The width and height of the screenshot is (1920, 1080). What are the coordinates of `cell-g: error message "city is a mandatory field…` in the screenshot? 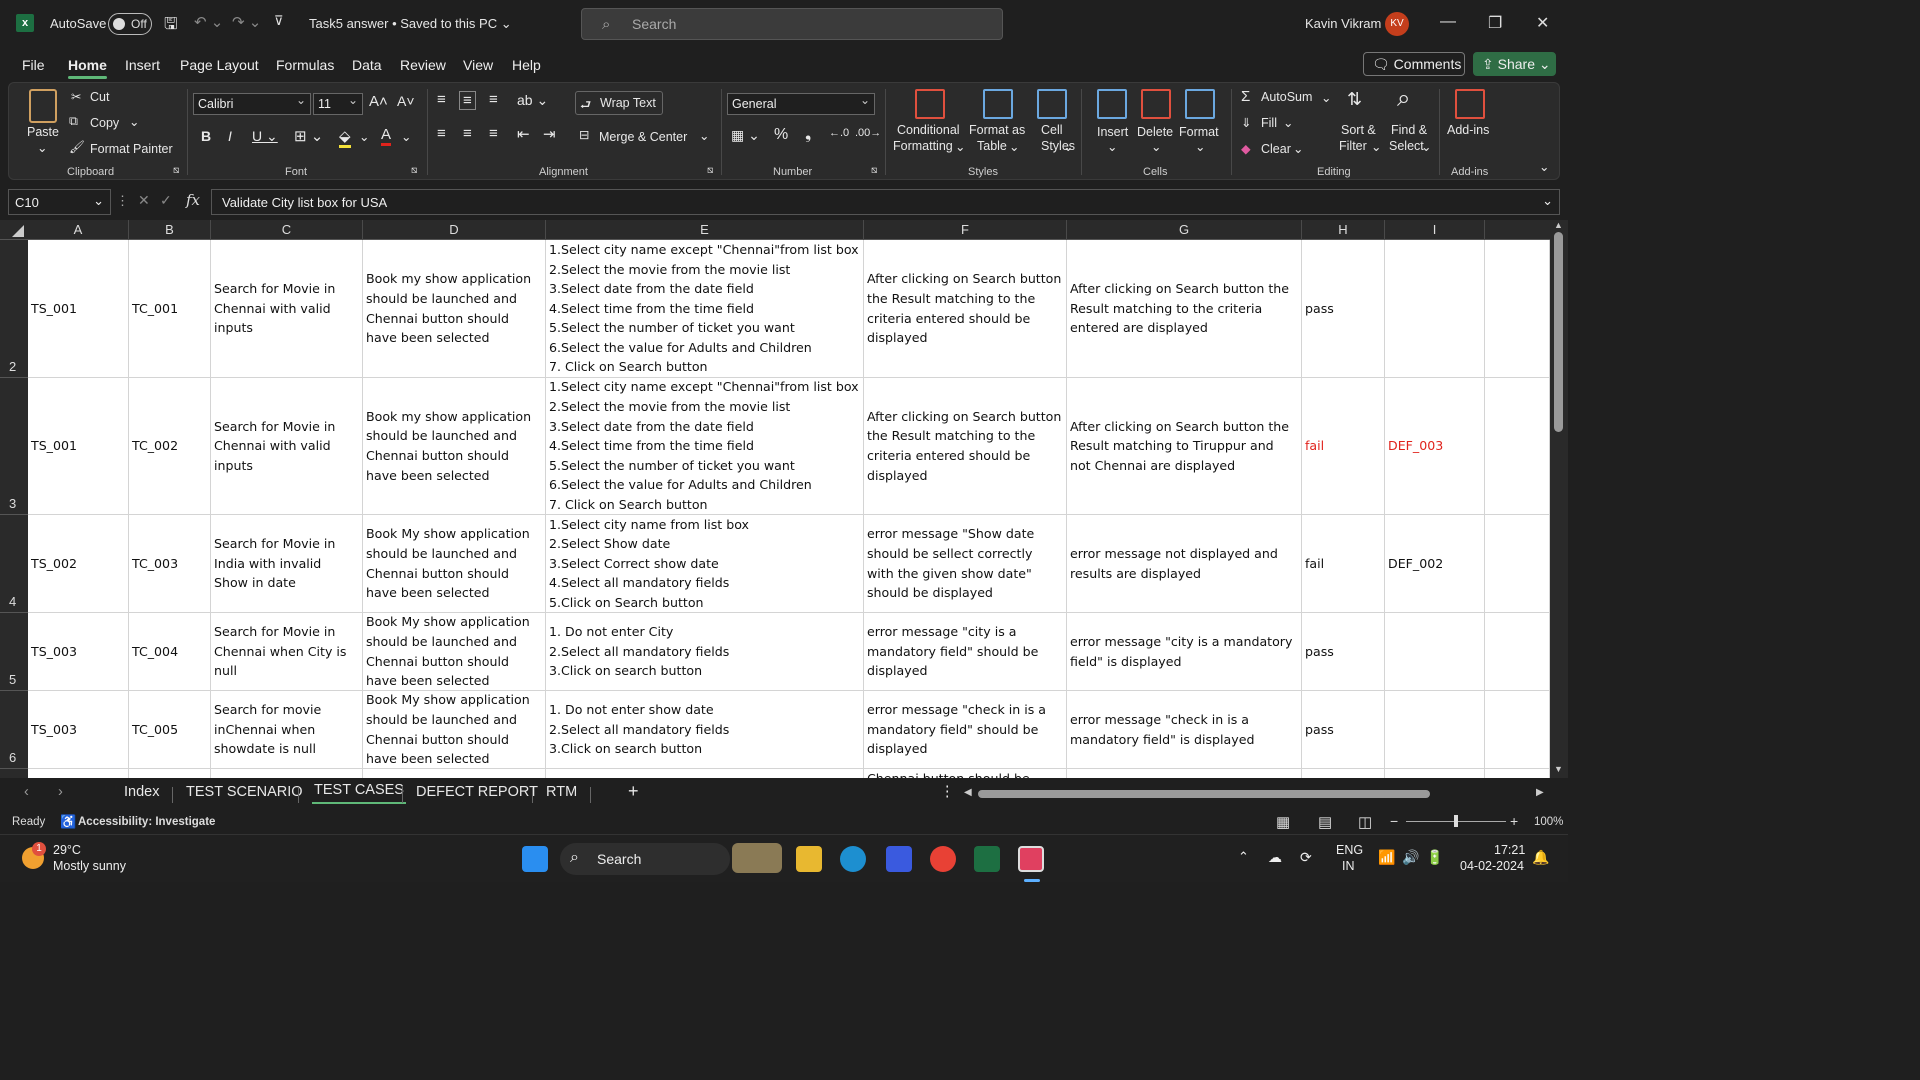 It's located at (1184, 652).